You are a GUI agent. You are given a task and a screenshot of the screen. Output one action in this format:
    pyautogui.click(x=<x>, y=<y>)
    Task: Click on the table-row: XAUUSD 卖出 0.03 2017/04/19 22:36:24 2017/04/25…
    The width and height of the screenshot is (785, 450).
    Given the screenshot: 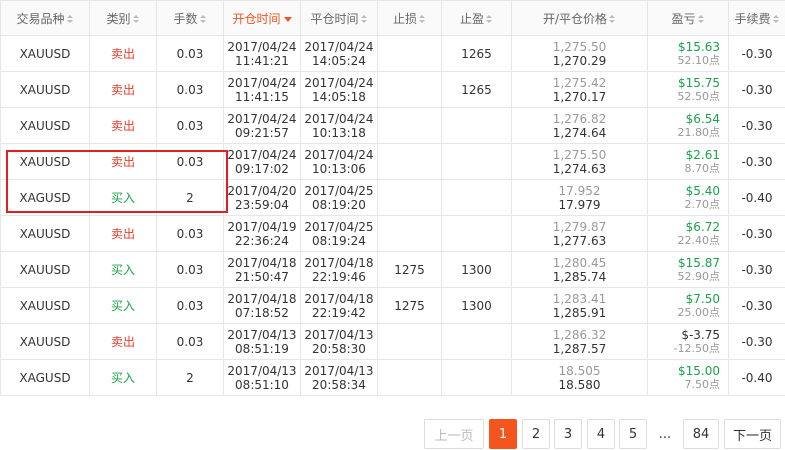 What is the action you would take?
    pyautogui.click(x=392, y=233)
    